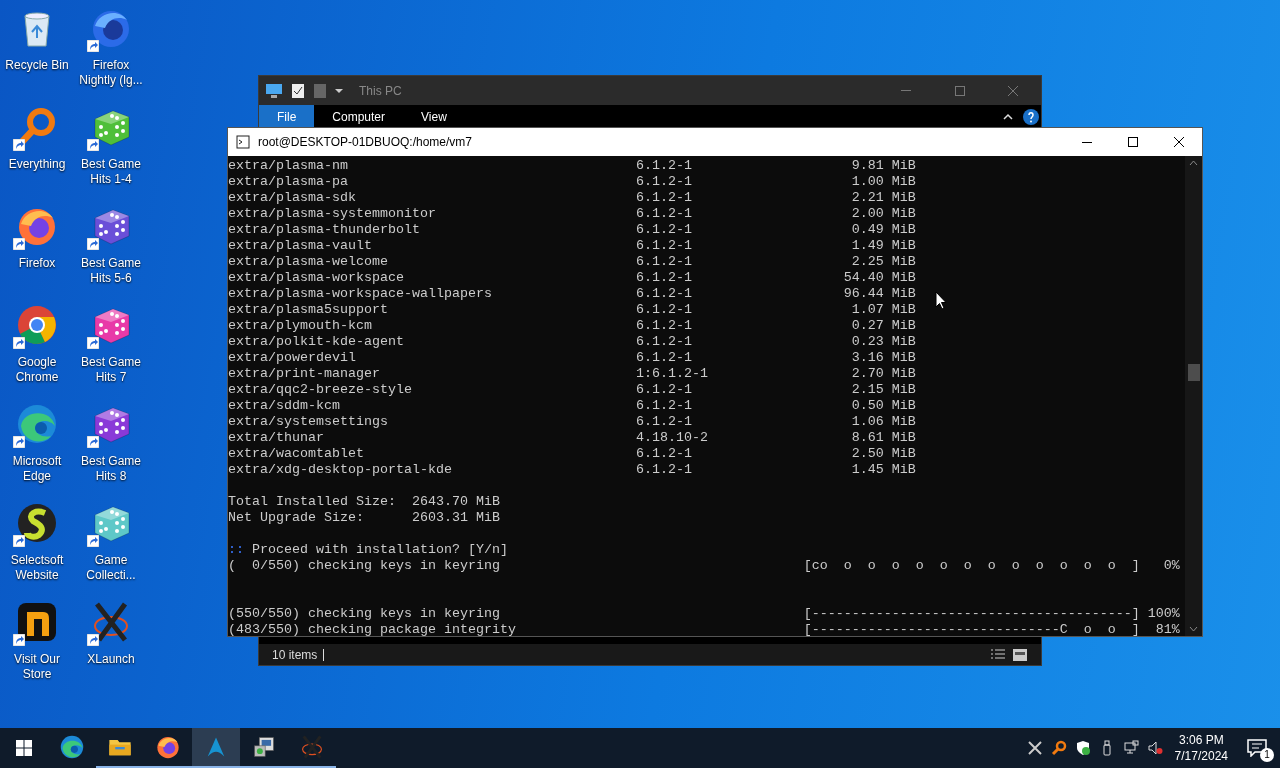 The width and height of the screenshot is (1280, 768). What do you see at coordinates (111, 659) in the screenshot?
I see `desktop-icon-label: XLaunch` at bounding box center [111, 659].